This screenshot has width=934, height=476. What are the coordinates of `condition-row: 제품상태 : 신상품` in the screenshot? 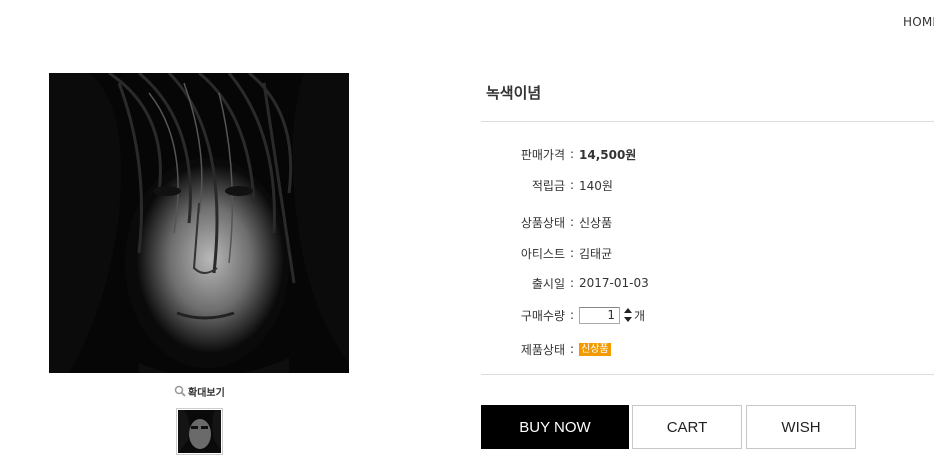 It's located at (707, 349).